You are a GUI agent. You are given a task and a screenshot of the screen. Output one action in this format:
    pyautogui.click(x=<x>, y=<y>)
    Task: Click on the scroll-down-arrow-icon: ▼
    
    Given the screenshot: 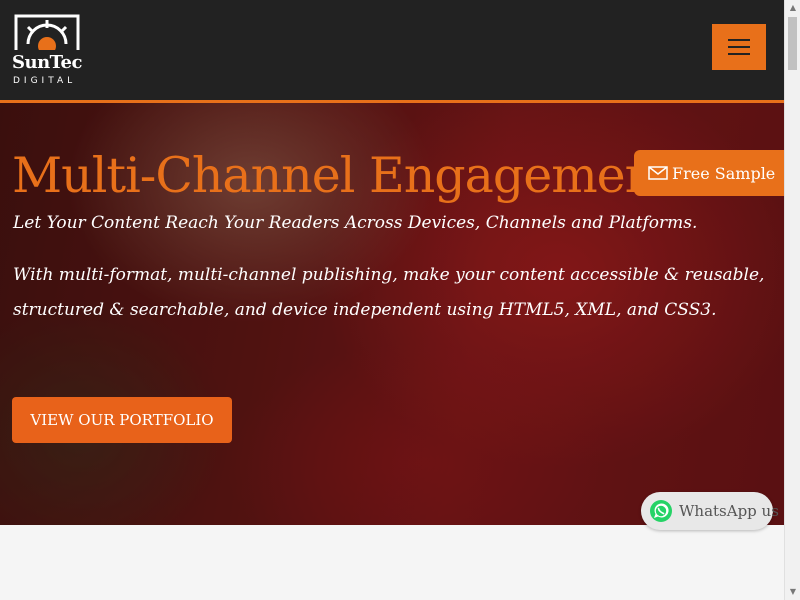 What is the action you would take?
    pyautogui.click(x=792, y=592)
    